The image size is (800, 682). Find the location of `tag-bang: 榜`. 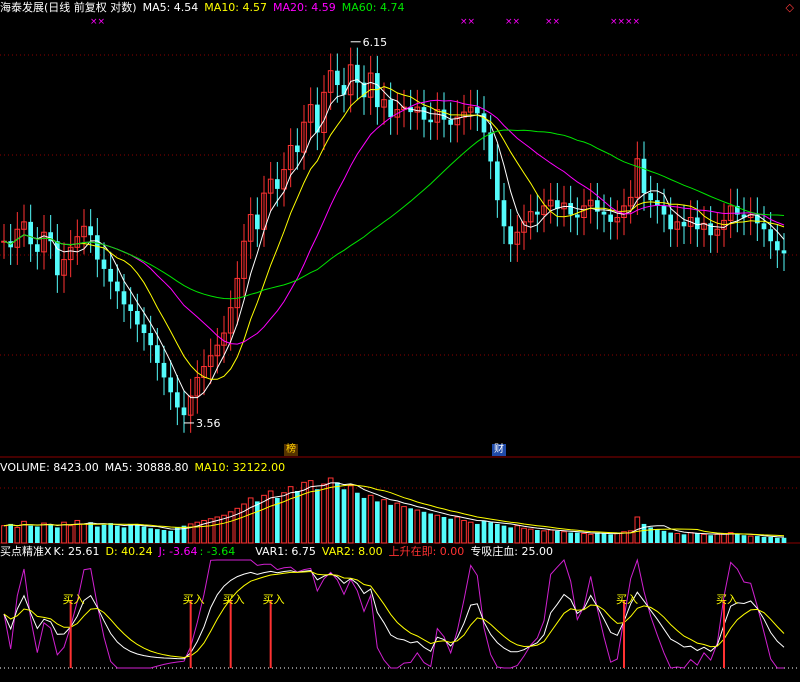

tag-bang: 榜 is located at coordinates (291, 450).